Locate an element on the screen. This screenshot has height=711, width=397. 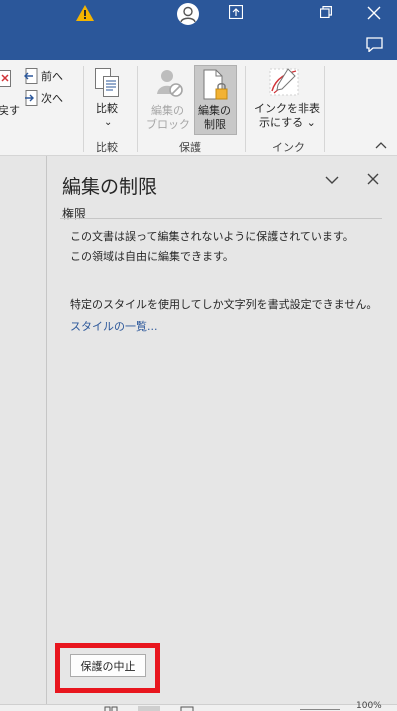
permissions-heading: 権限 is located at coordinates (74, 214).